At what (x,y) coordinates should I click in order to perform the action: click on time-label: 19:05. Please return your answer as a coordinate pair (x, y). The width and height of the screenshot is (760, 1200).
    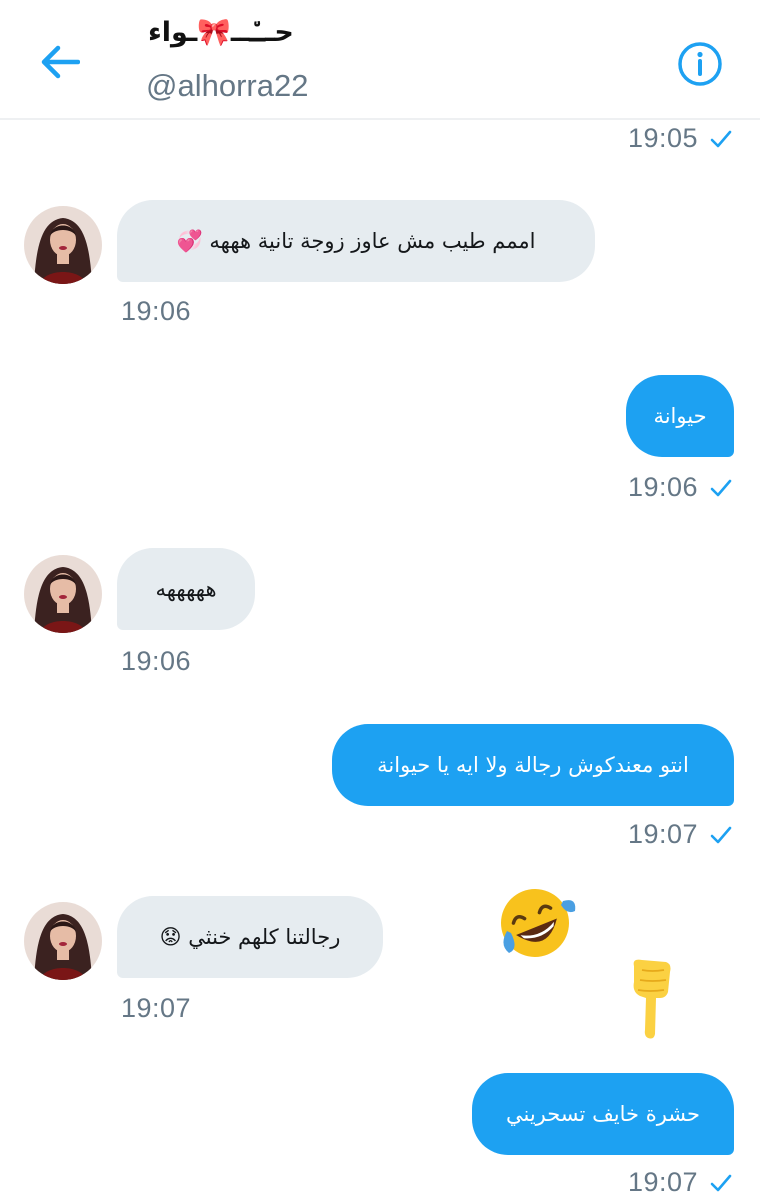
    Looking at the image, I should click on (663, 138).